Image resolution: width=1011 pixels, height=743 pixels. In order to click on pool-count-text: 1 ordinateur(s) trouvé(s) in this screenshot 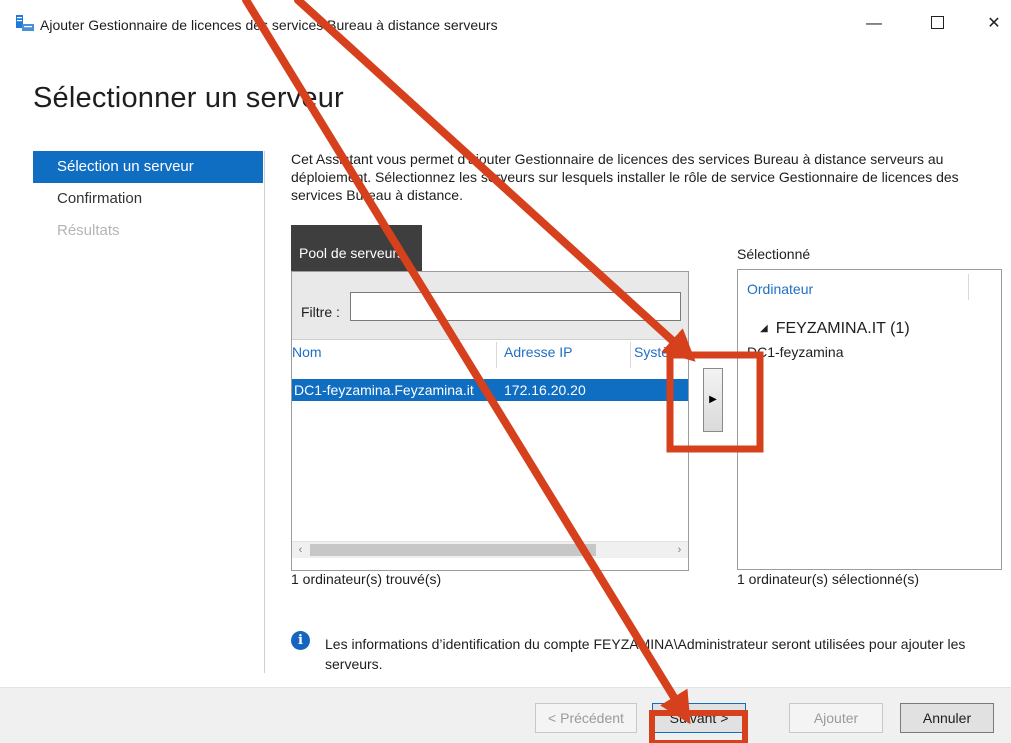, I will do `click(366, 579)`.